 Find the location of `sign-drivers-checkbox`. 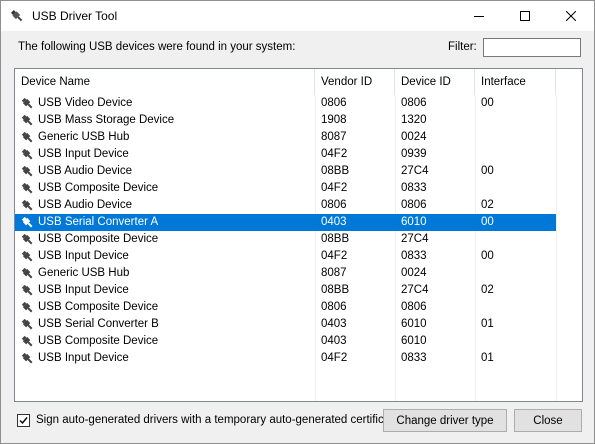

sign-drivers-checkbox is located at coordinates (23, 420).